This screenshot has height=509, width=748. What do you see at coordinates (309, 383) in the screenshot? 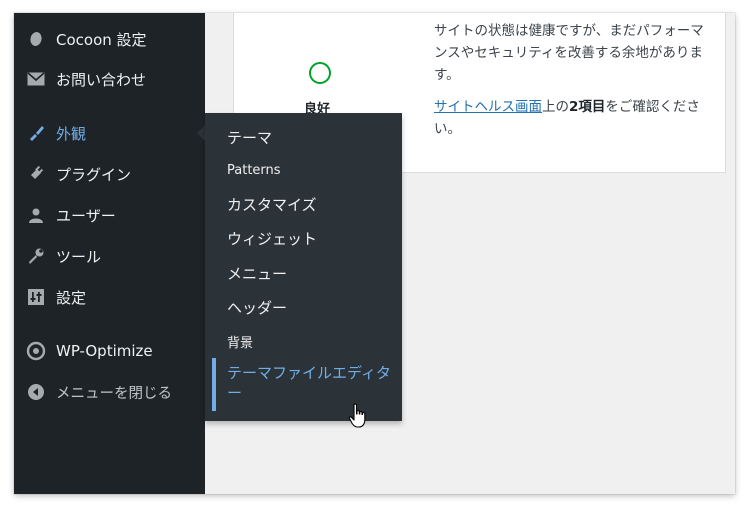
I see `submenu-item-theme-file-editor: テーマファイルエディター` at bounding box center [309, 383].